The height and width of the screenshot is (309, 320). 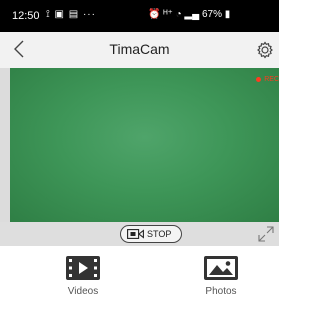 I want to click on stop-recording-button: STOP, so click(x=151, y=234).